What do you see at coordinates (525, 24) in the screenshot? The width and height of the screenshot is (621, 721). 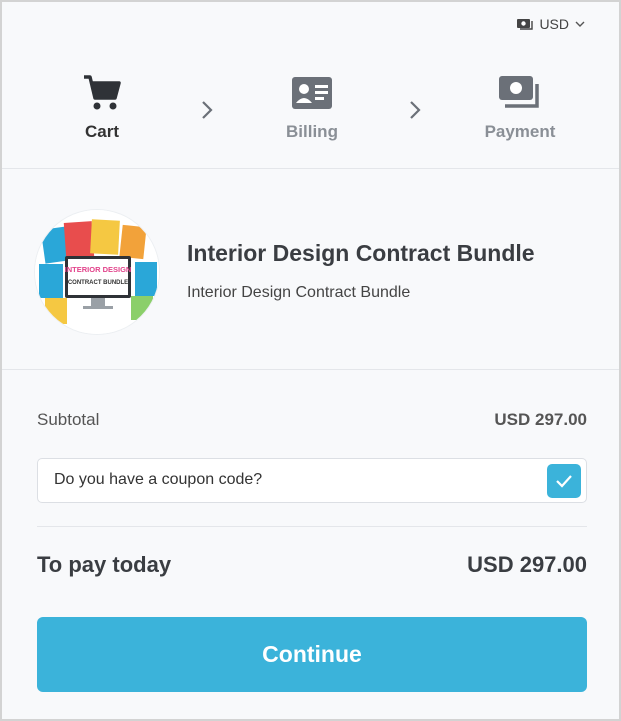 I see `money-icon` at bounding box center [525, 24].